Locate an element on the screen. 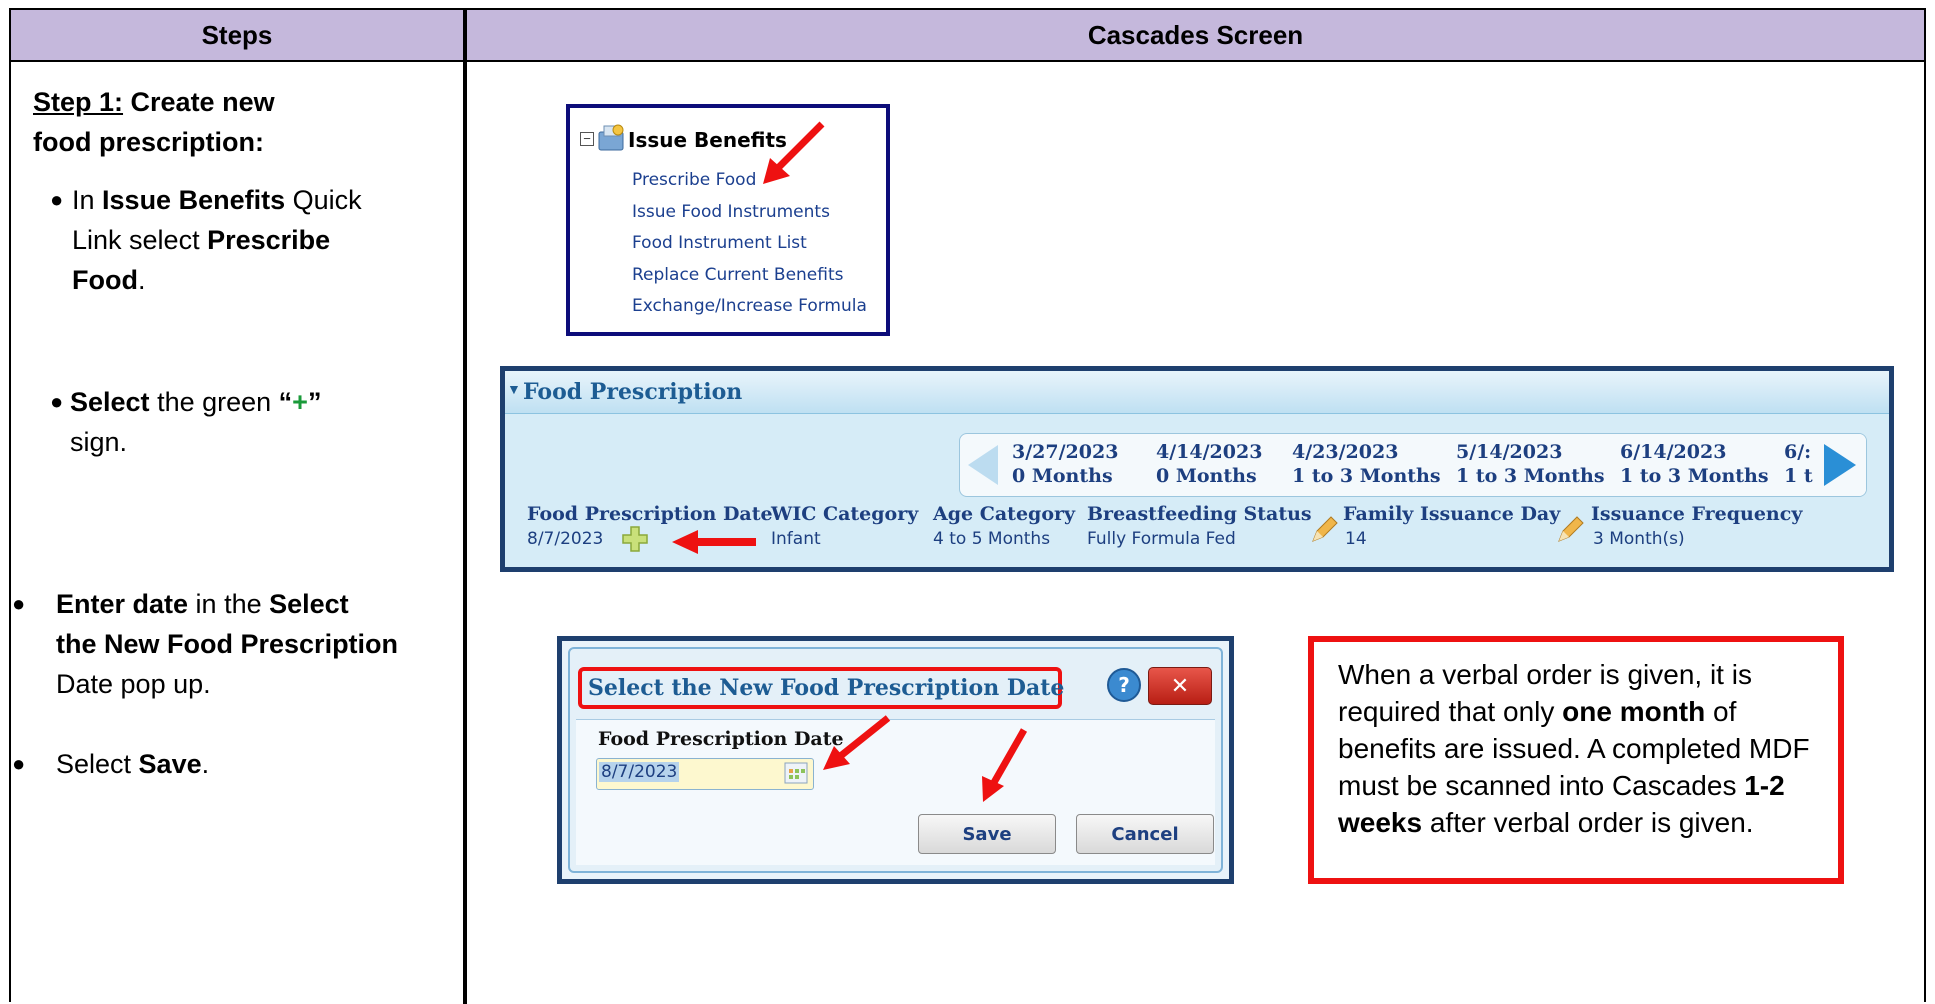 This screenshot has width=1935, height=1004. value-wic-category: Infant is located at coordinates (796, 539).